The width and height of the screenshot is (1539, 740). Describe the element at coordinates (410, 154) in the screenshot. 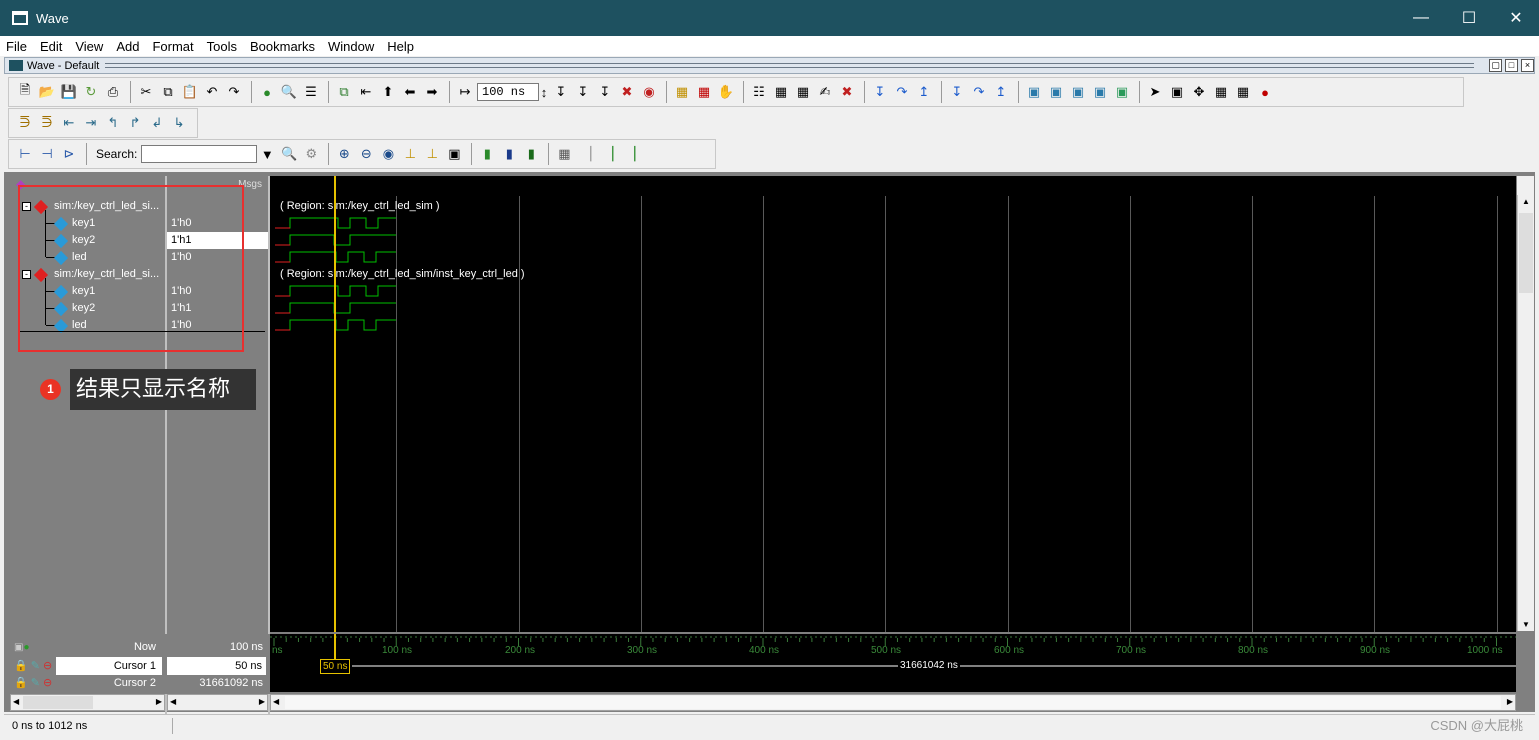

I see `zoom-cursor-icon: ⊥` at that location.